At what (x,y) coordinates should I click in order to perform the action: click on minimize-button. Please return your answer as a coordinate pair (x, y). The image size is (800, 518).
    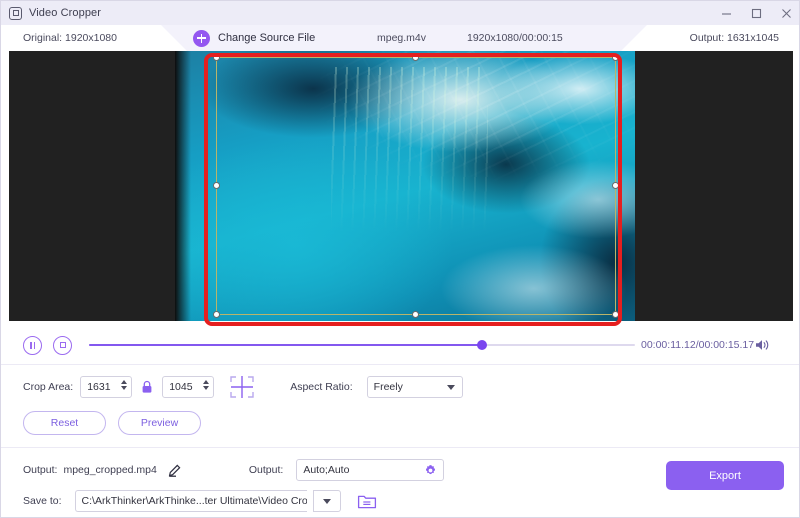
    Looking at the image, I should click on (726, 13).